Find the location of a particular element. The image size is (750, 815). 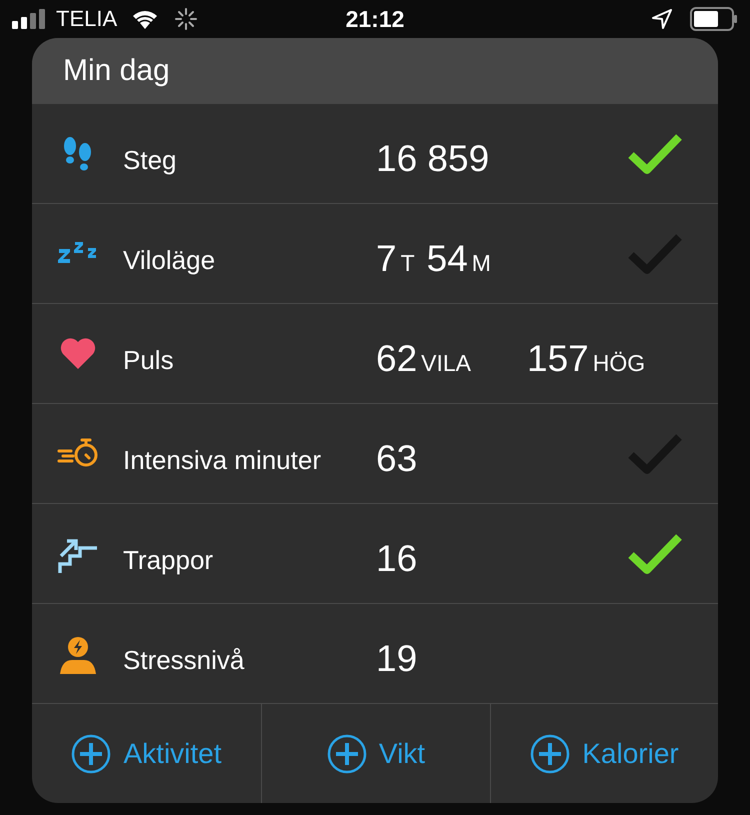

carrier-name: TELIA is located at coordinates (87, 19).